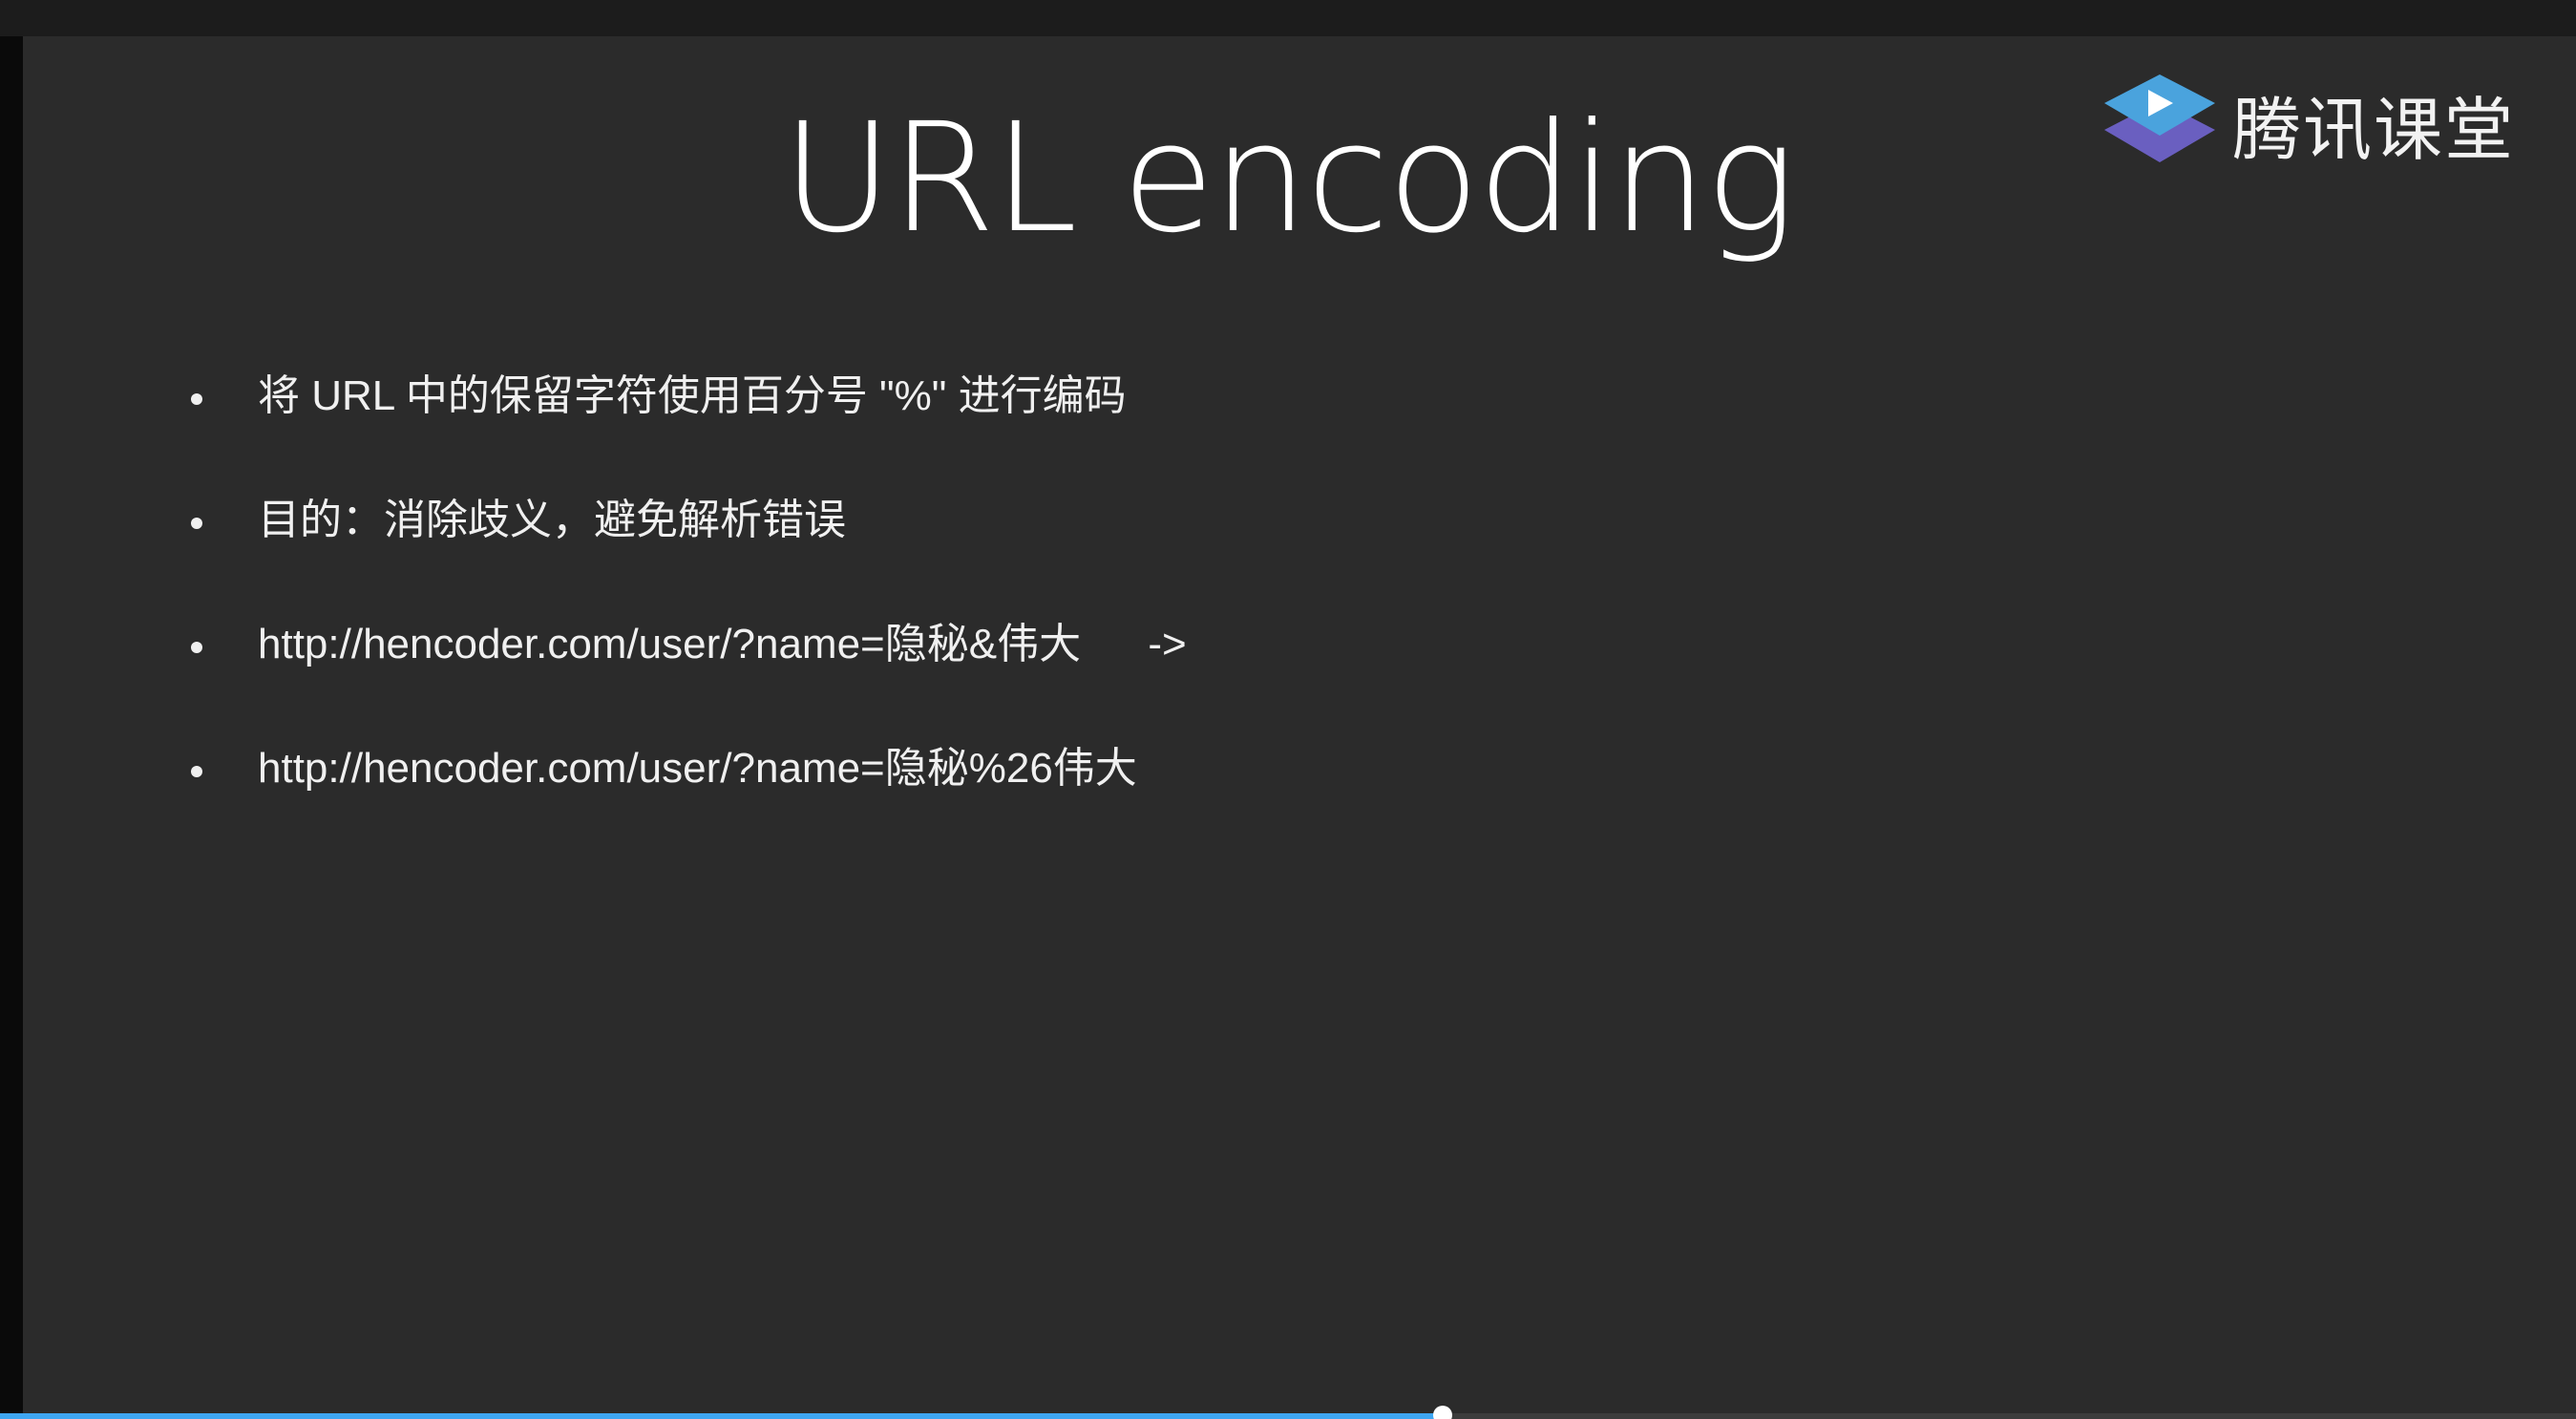 Image resolution: width=2576 pixels, height=1419 pixels. Describe the element at coordinates (697, 768) in the screenshot. I see `bullet-text: http://hencoder.com/user/?name=隐秘%26伟大` at that location.